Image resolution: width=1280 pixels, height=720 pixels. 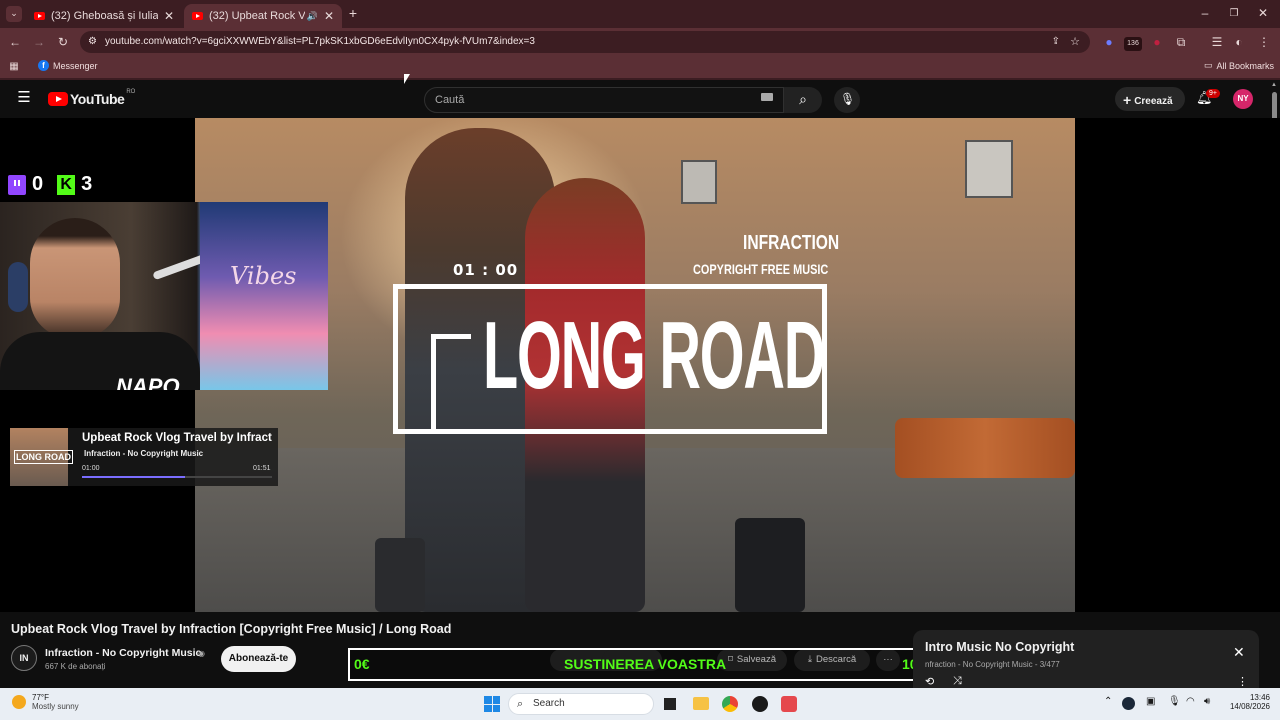 I want to click on search-icon: ⌕, so click(x=803, y=99).